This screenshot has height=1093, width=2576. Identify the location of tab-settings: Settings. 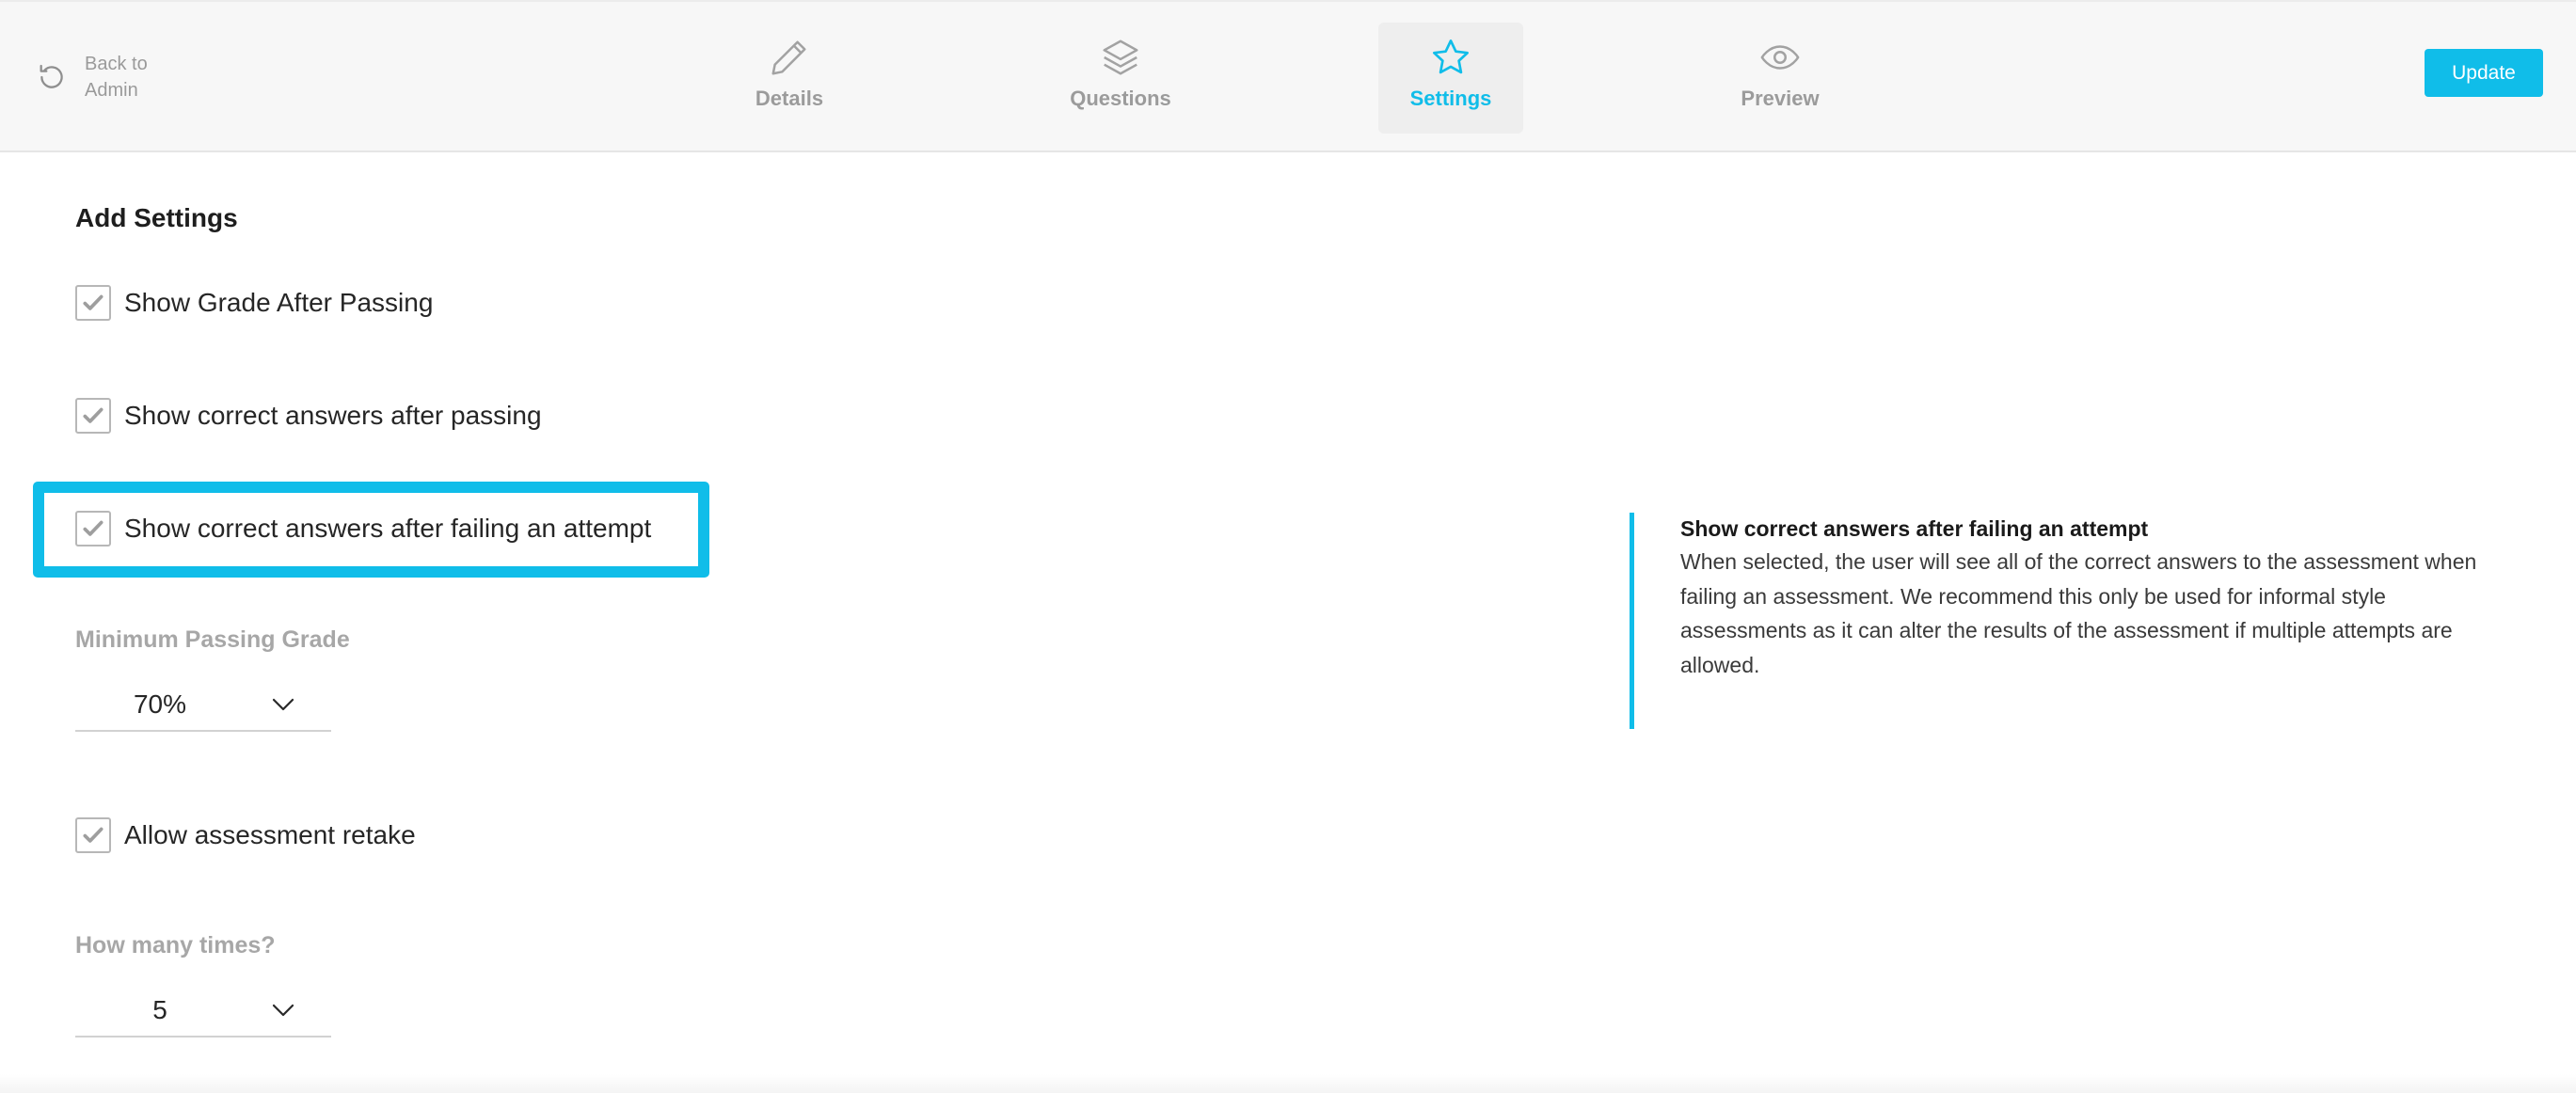
(1450, 78).